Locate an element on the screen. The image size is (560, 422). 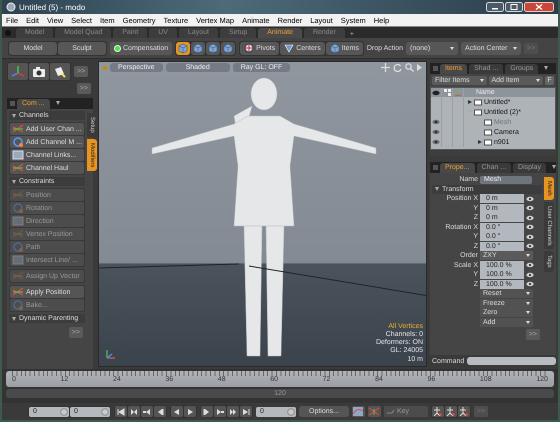
light-icon is located at coordinates (60, 71).